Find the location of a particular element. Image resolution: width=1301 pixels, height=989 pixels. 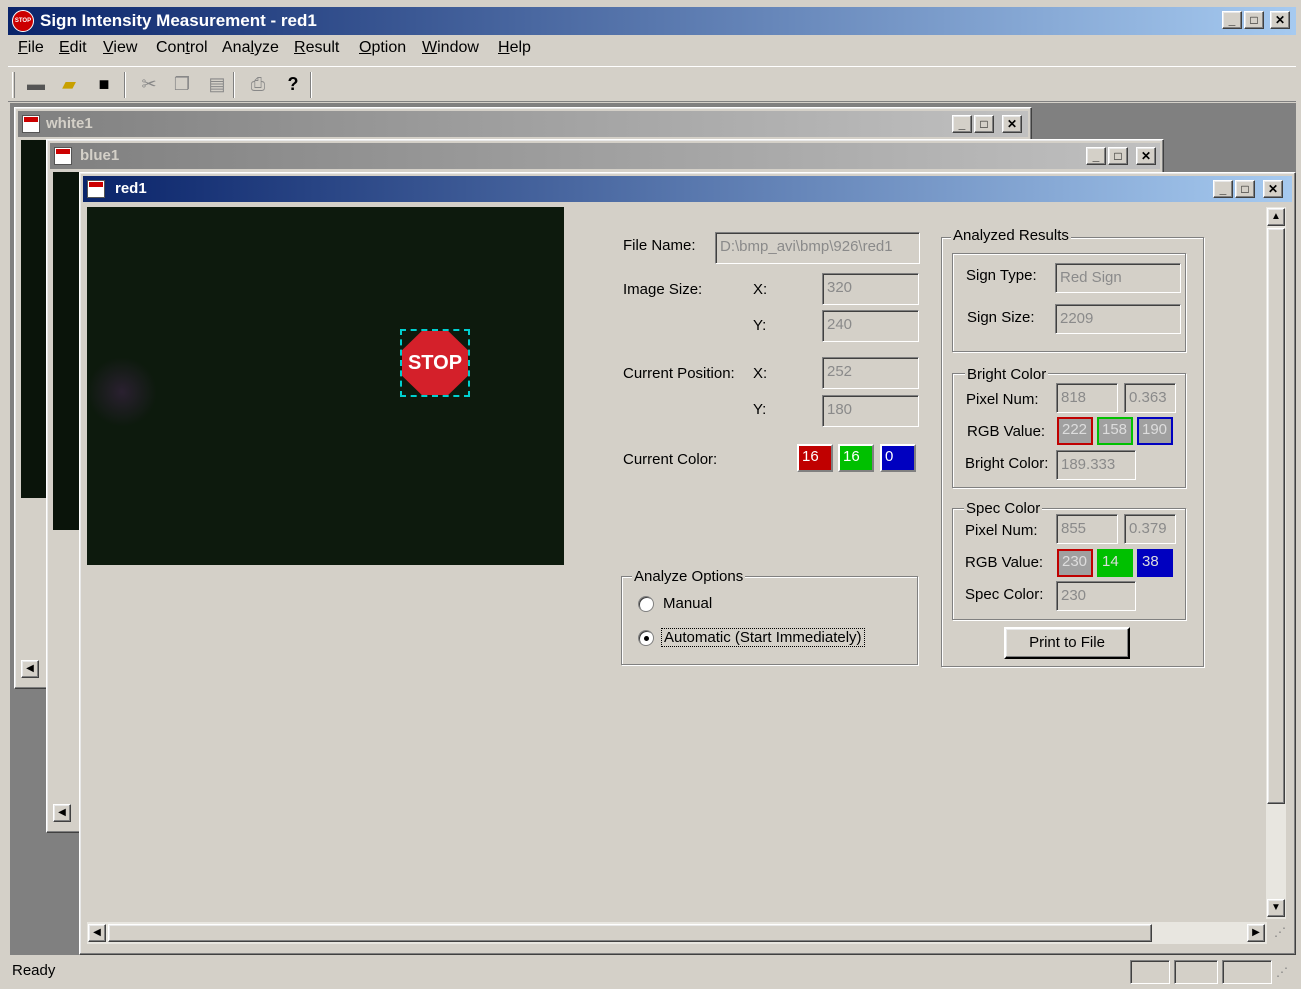

automatic-label: Automatic (Start Immediately) is located at coordinates (763, 637).